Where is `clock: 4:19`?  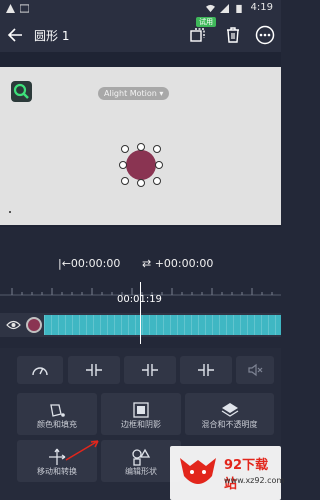
clock: 4:19 is located at coordinates (261, 7).